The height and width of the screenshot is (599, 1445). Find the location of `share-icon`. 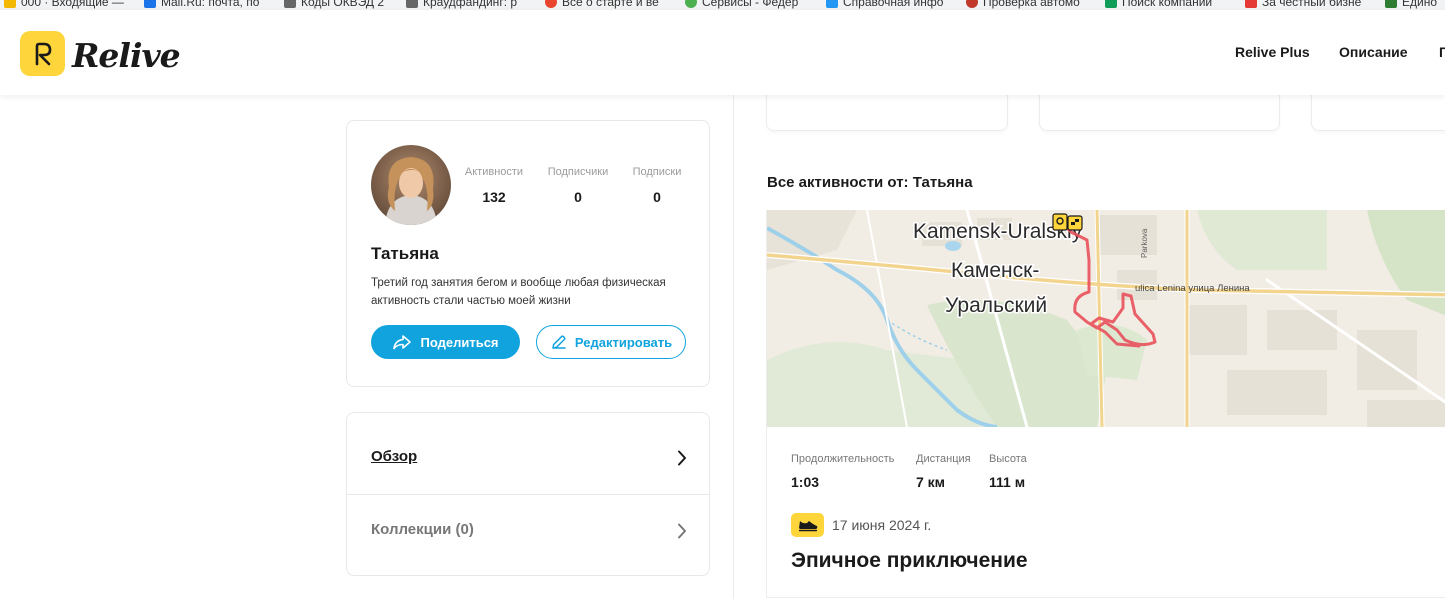

share-icon is located at coordinates (402, 342).